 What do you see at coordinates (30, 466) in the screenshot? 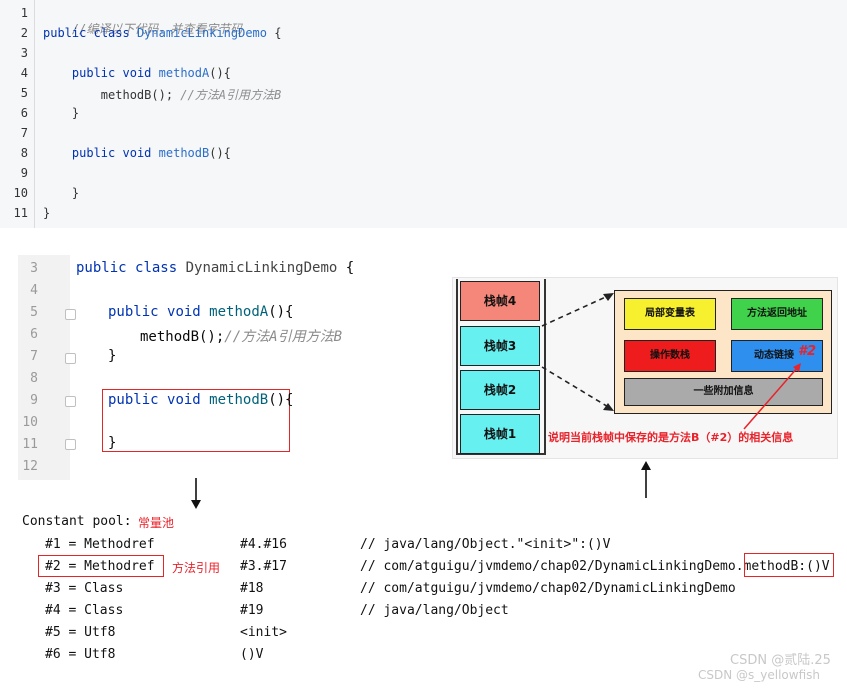
I see `line-number: 12` at bounding box center [30, 466].